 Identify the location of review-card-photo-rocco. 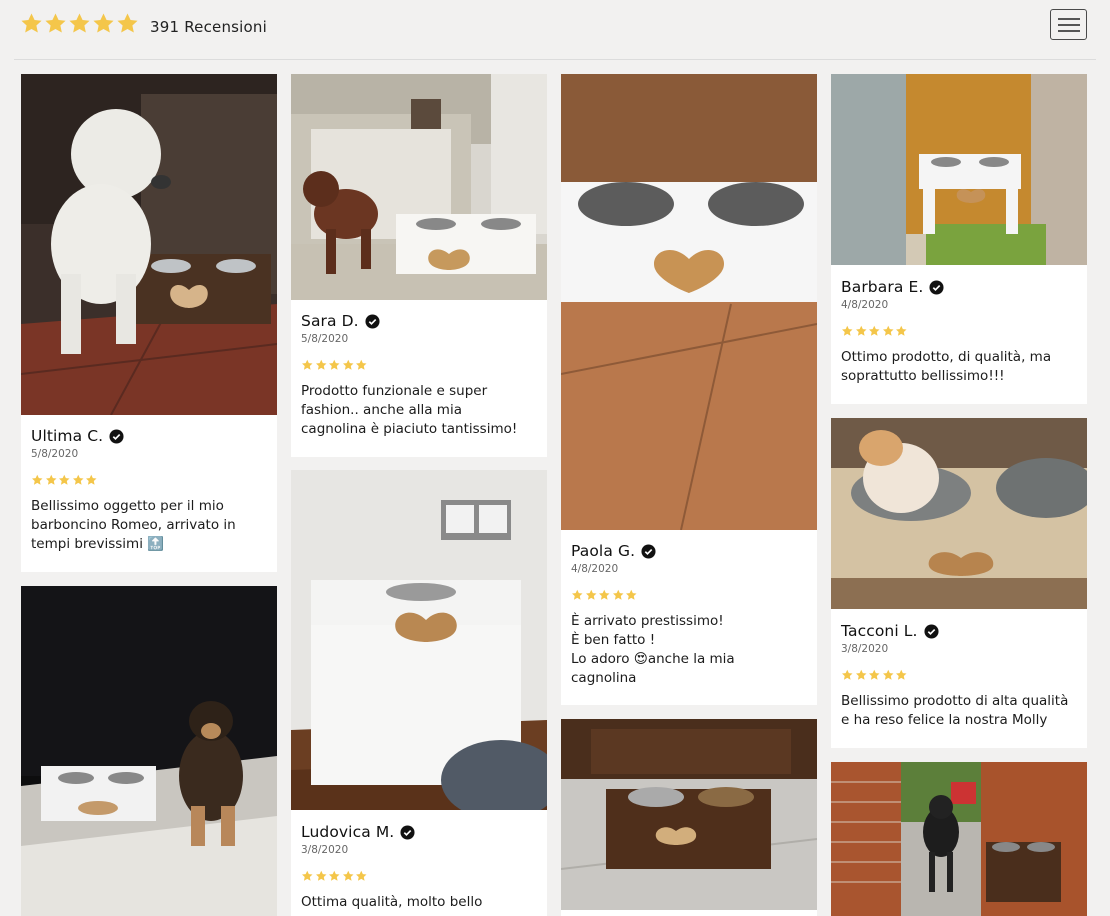
(149, 751).